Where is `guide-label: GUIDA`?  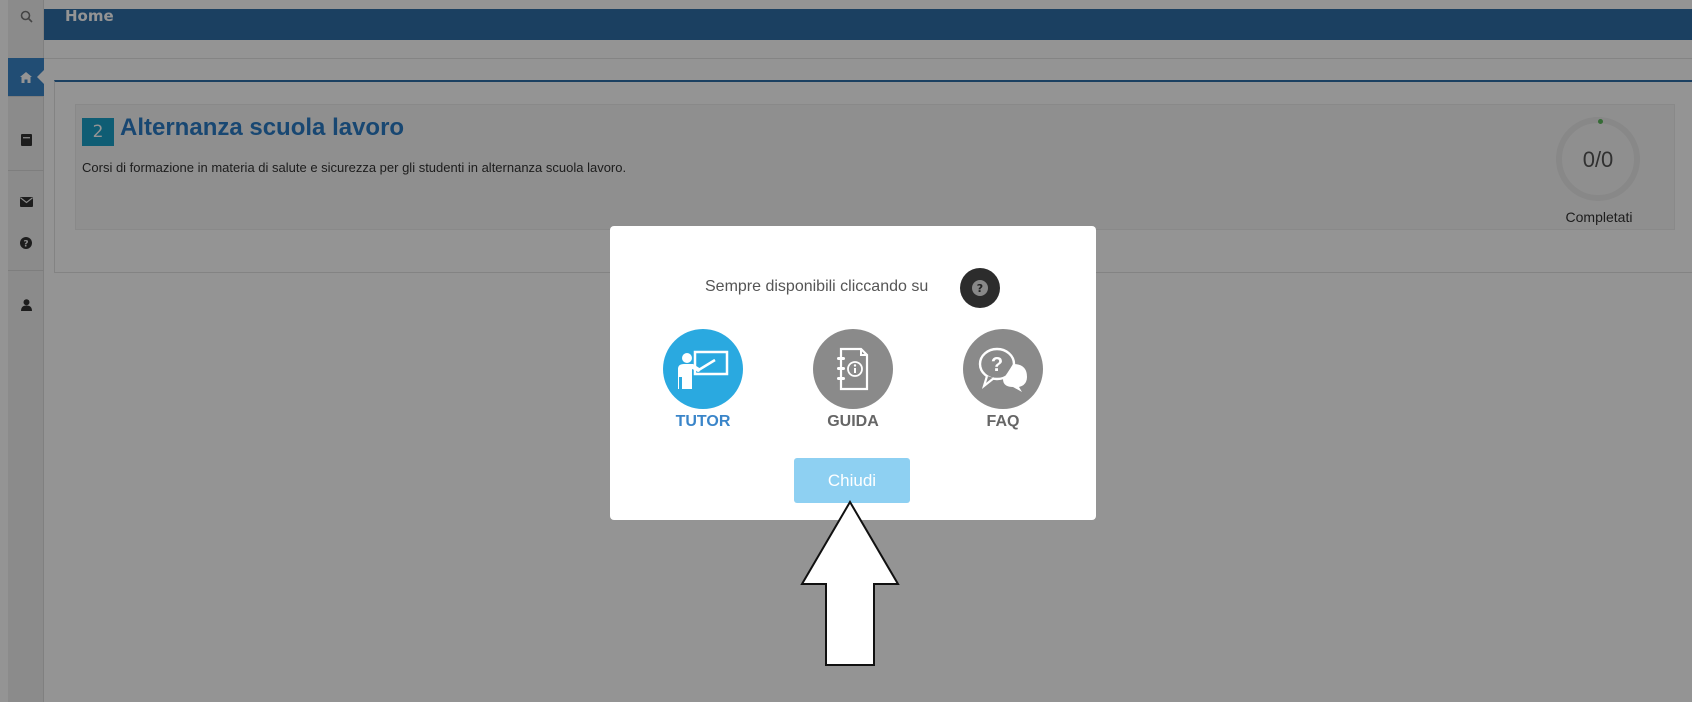
guide-label: GUIDA is located at coordinates (853, 422).